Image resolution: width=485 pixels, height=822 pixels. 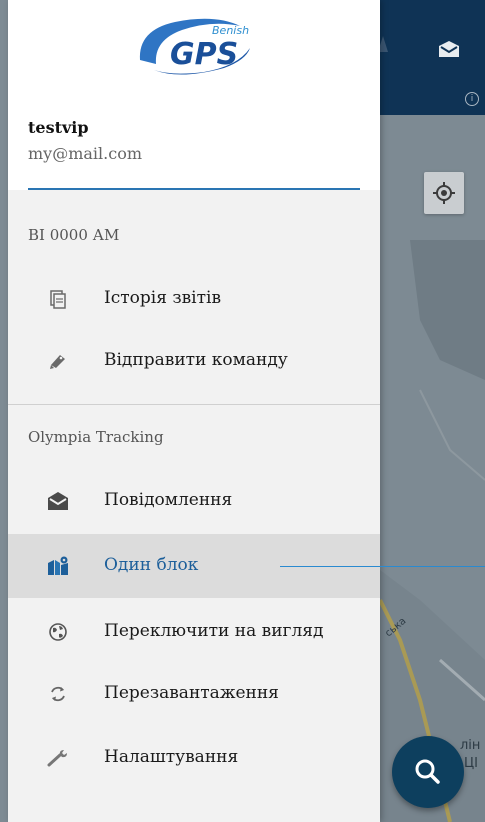 I want to click on search-icon, so click(x=427, y=771).